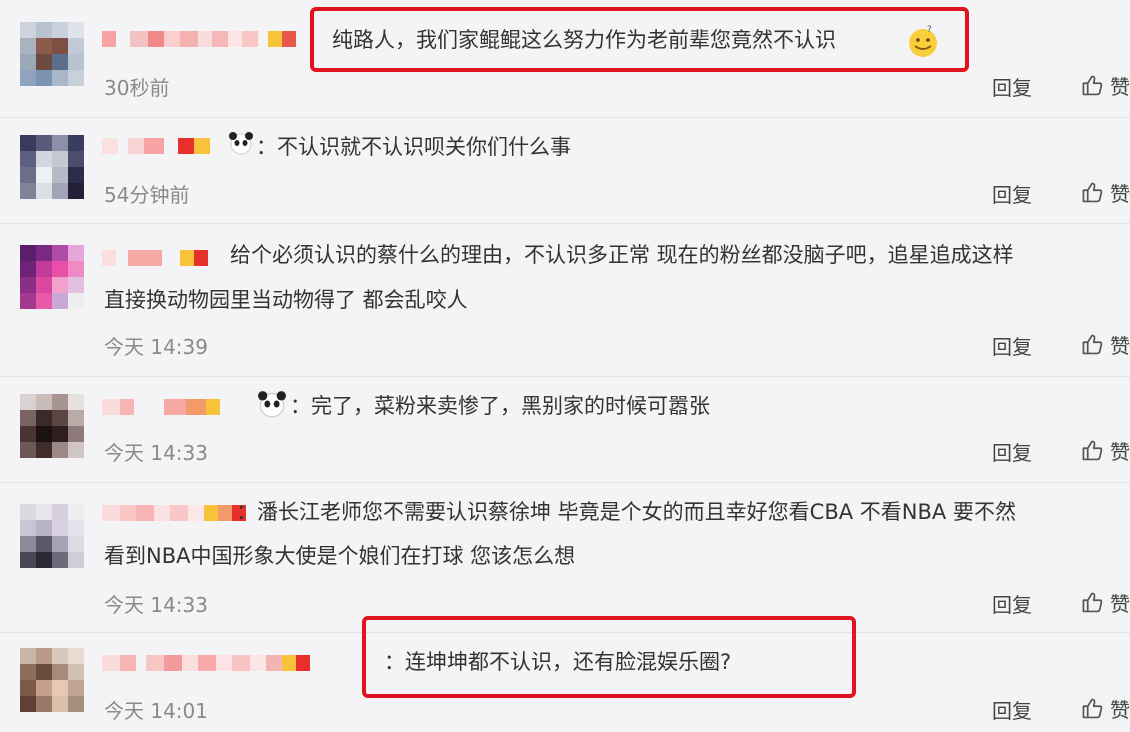  What do you see at coordinates (156, 711) in the screenshot?
I see `timestamp: 今天 14:01` at bounding box center [156, 711].